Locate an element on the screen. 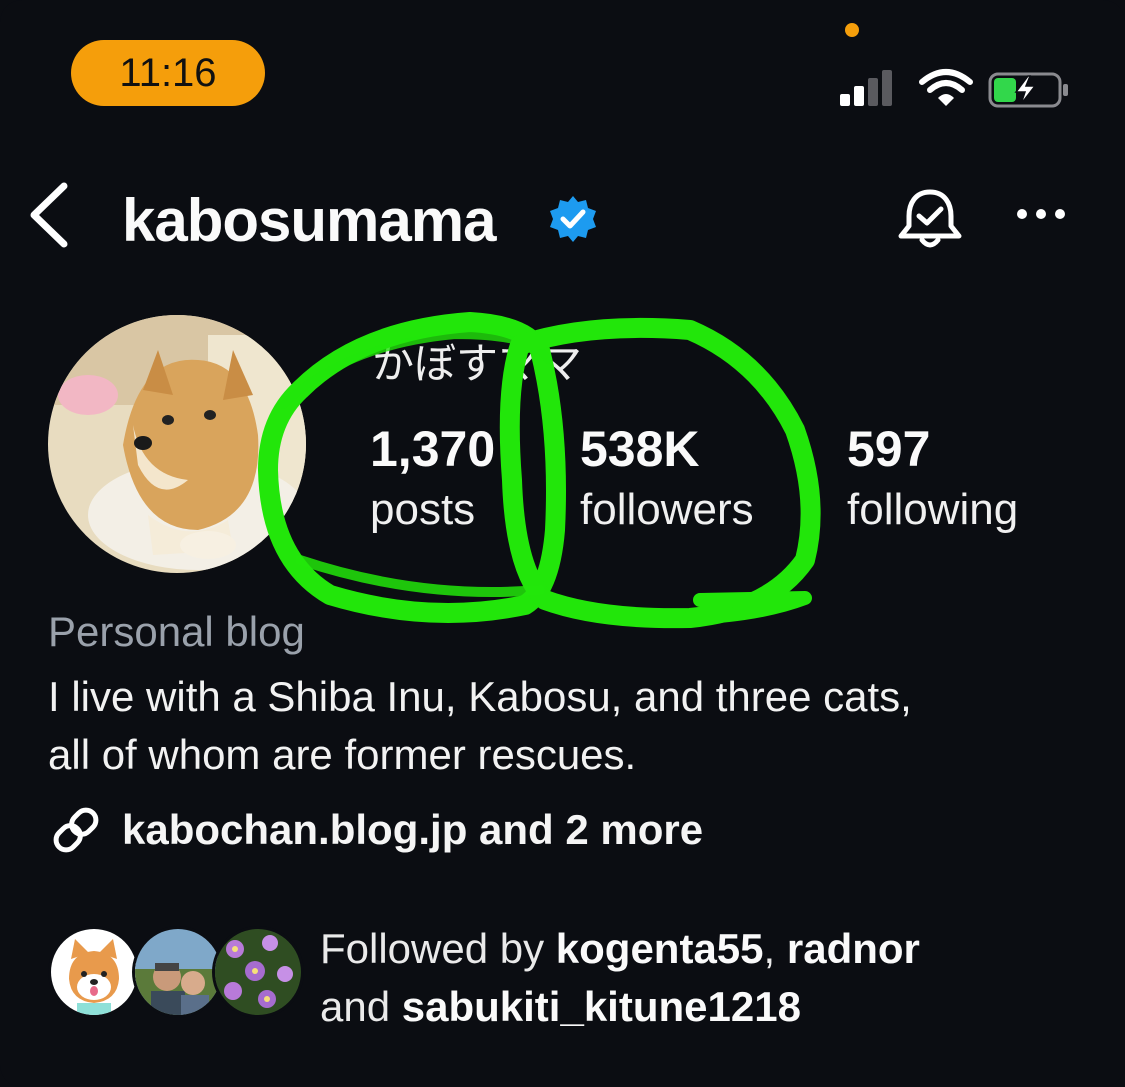 The height and width of the screenshot is (1087, 1125). profile-display-name: かぼすママ is located at coordinates (477, 363).